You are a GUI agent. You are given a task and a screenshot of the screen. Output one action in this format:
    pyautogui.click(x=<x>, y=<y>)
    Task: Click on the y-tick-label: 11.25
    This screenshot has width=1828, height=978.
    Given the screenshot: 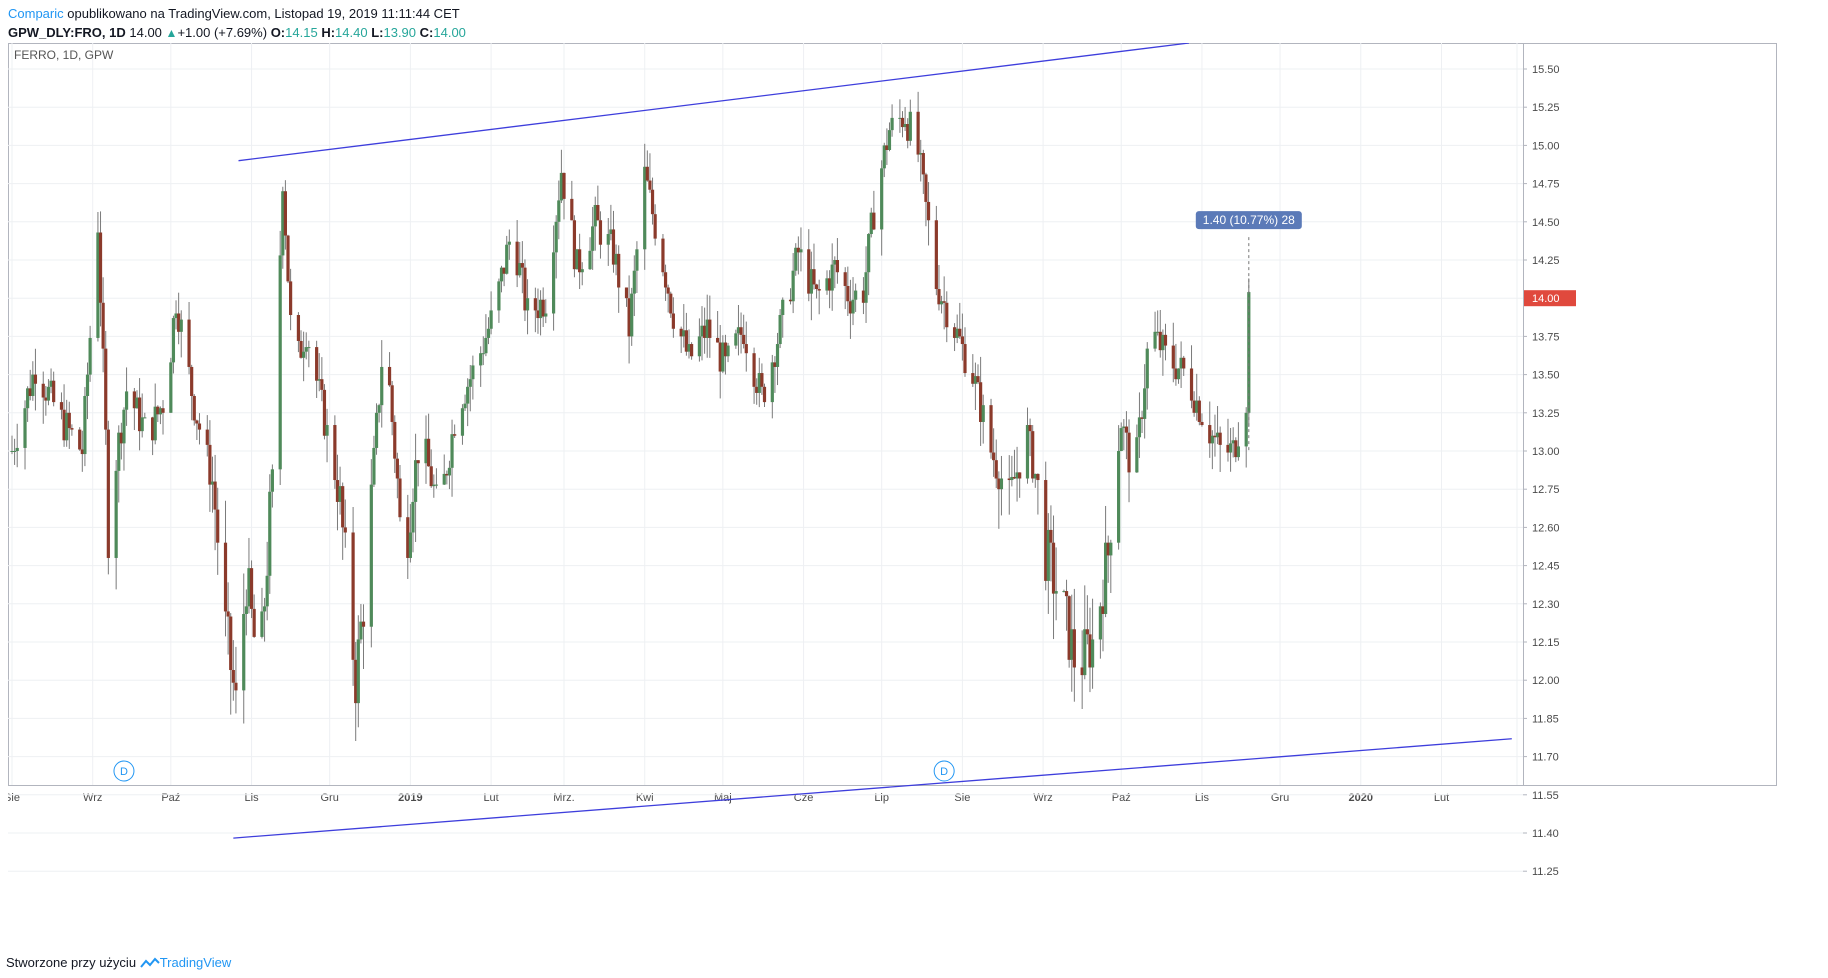 What is the action you would take?
    pyautogui.click(x=1545, y=872)
    